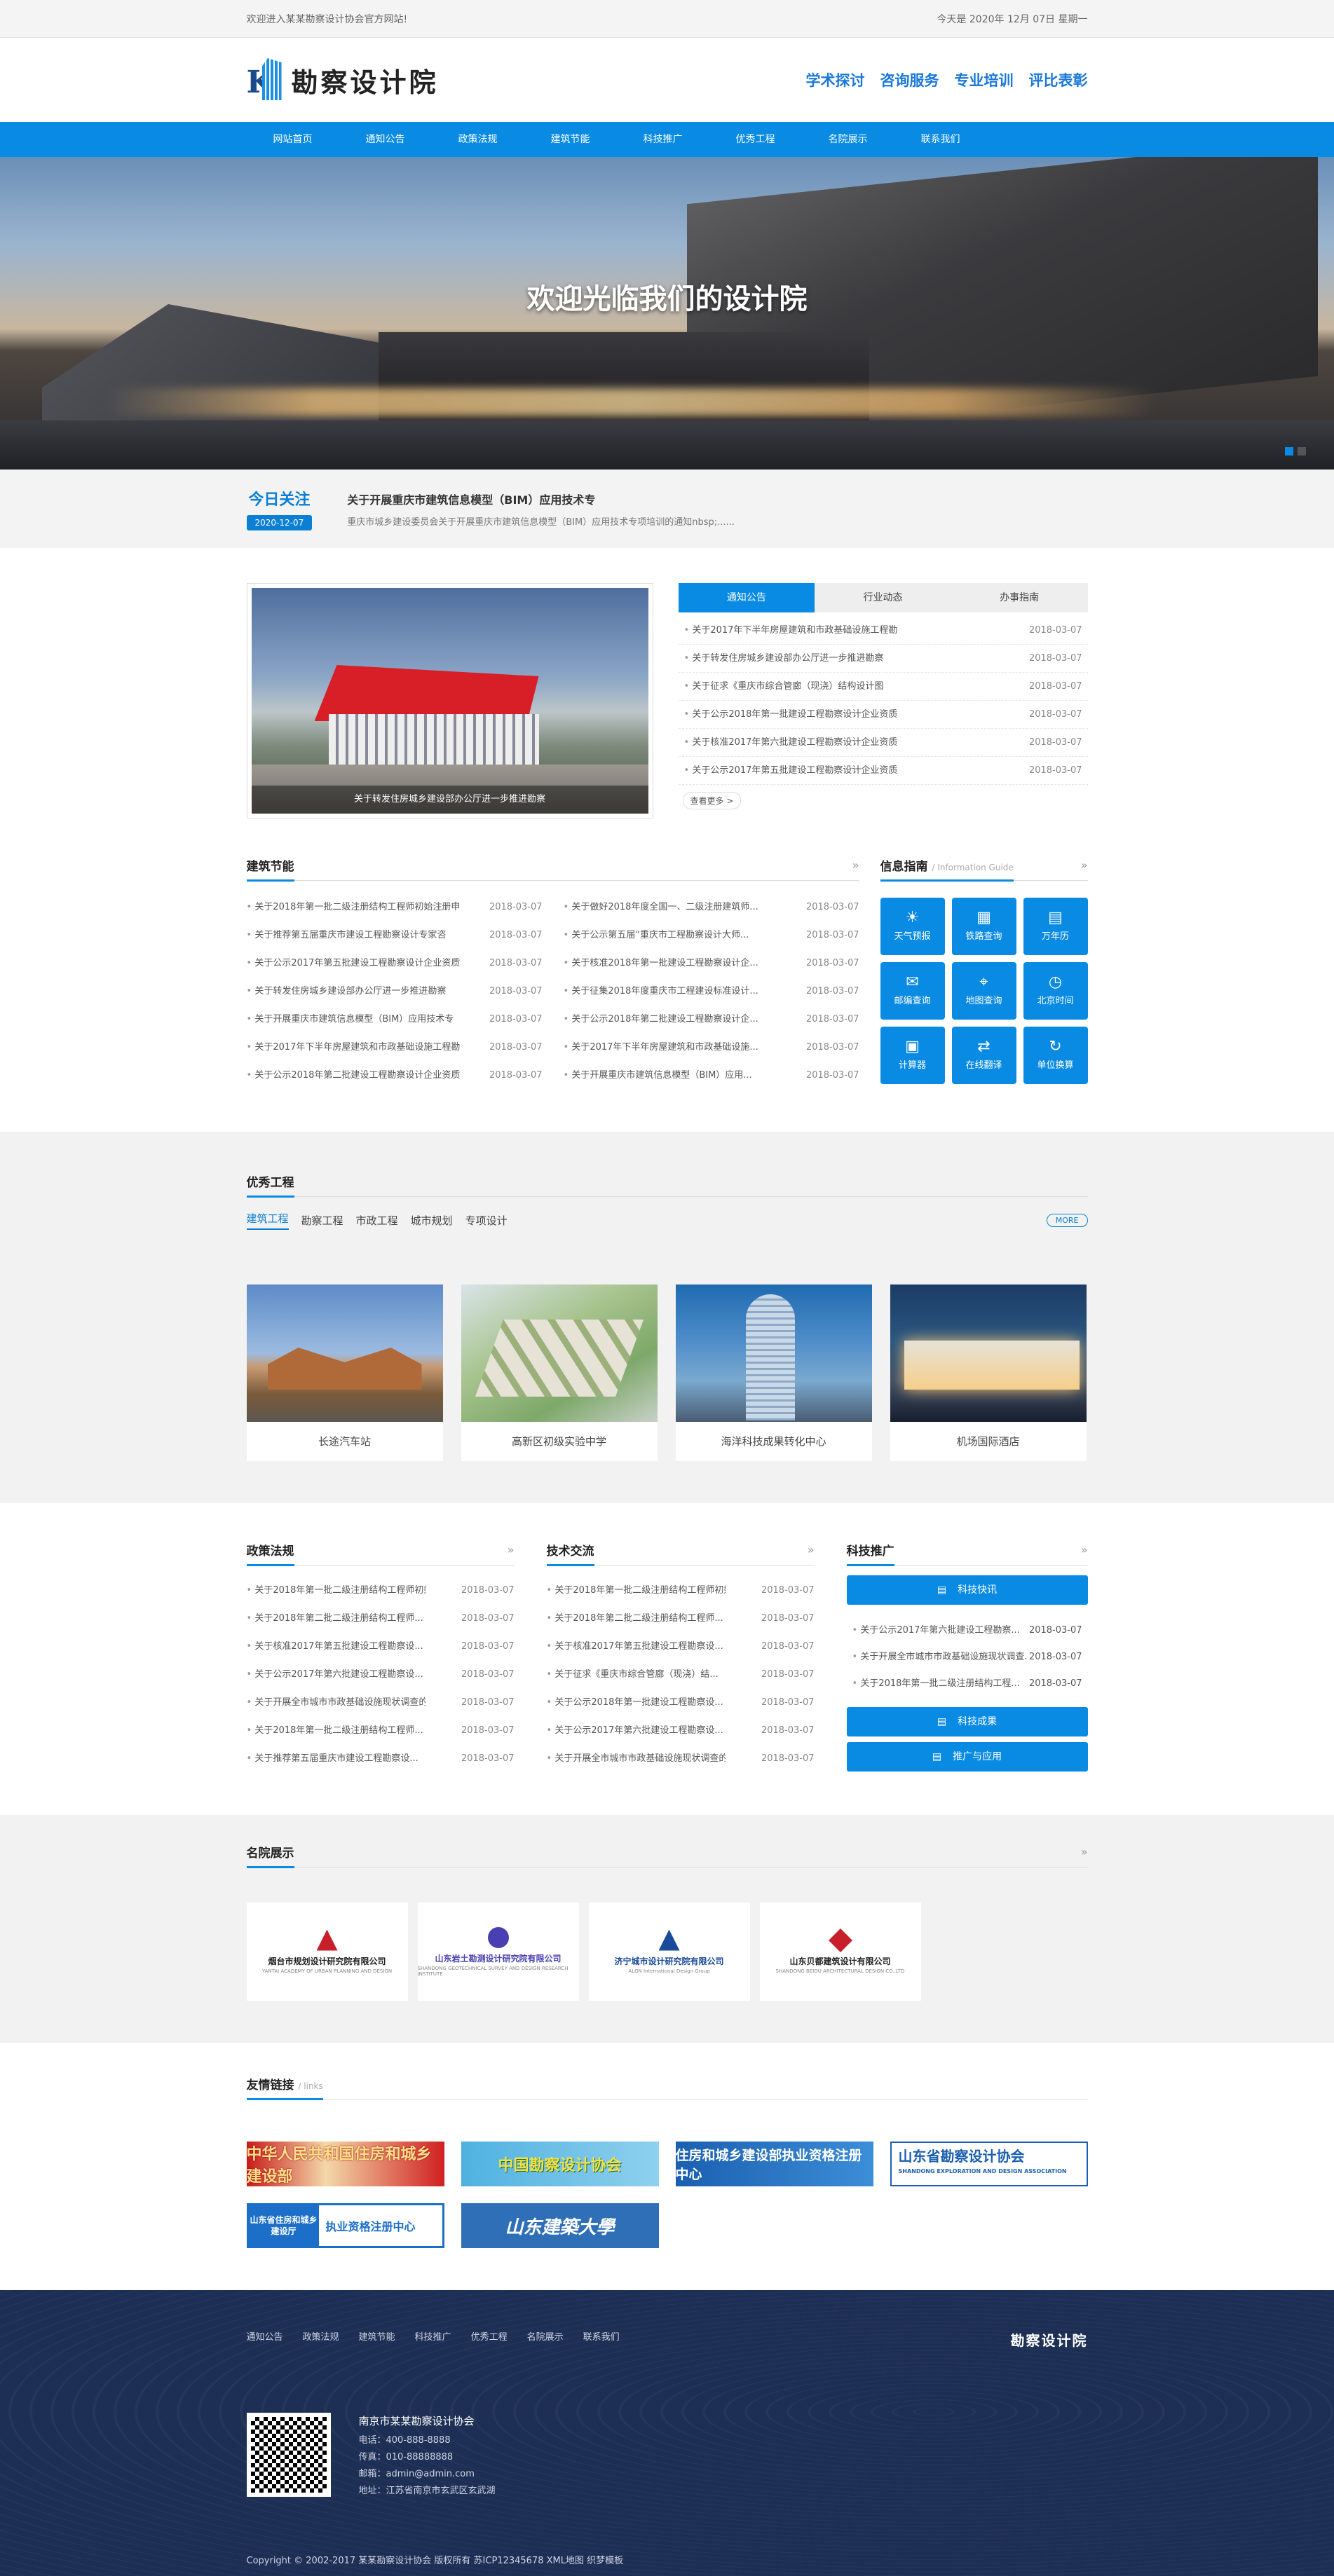  Describe the element at coordinates (545, 2339) in the screenshot. I see `footer-link: 名院展示` at that location.